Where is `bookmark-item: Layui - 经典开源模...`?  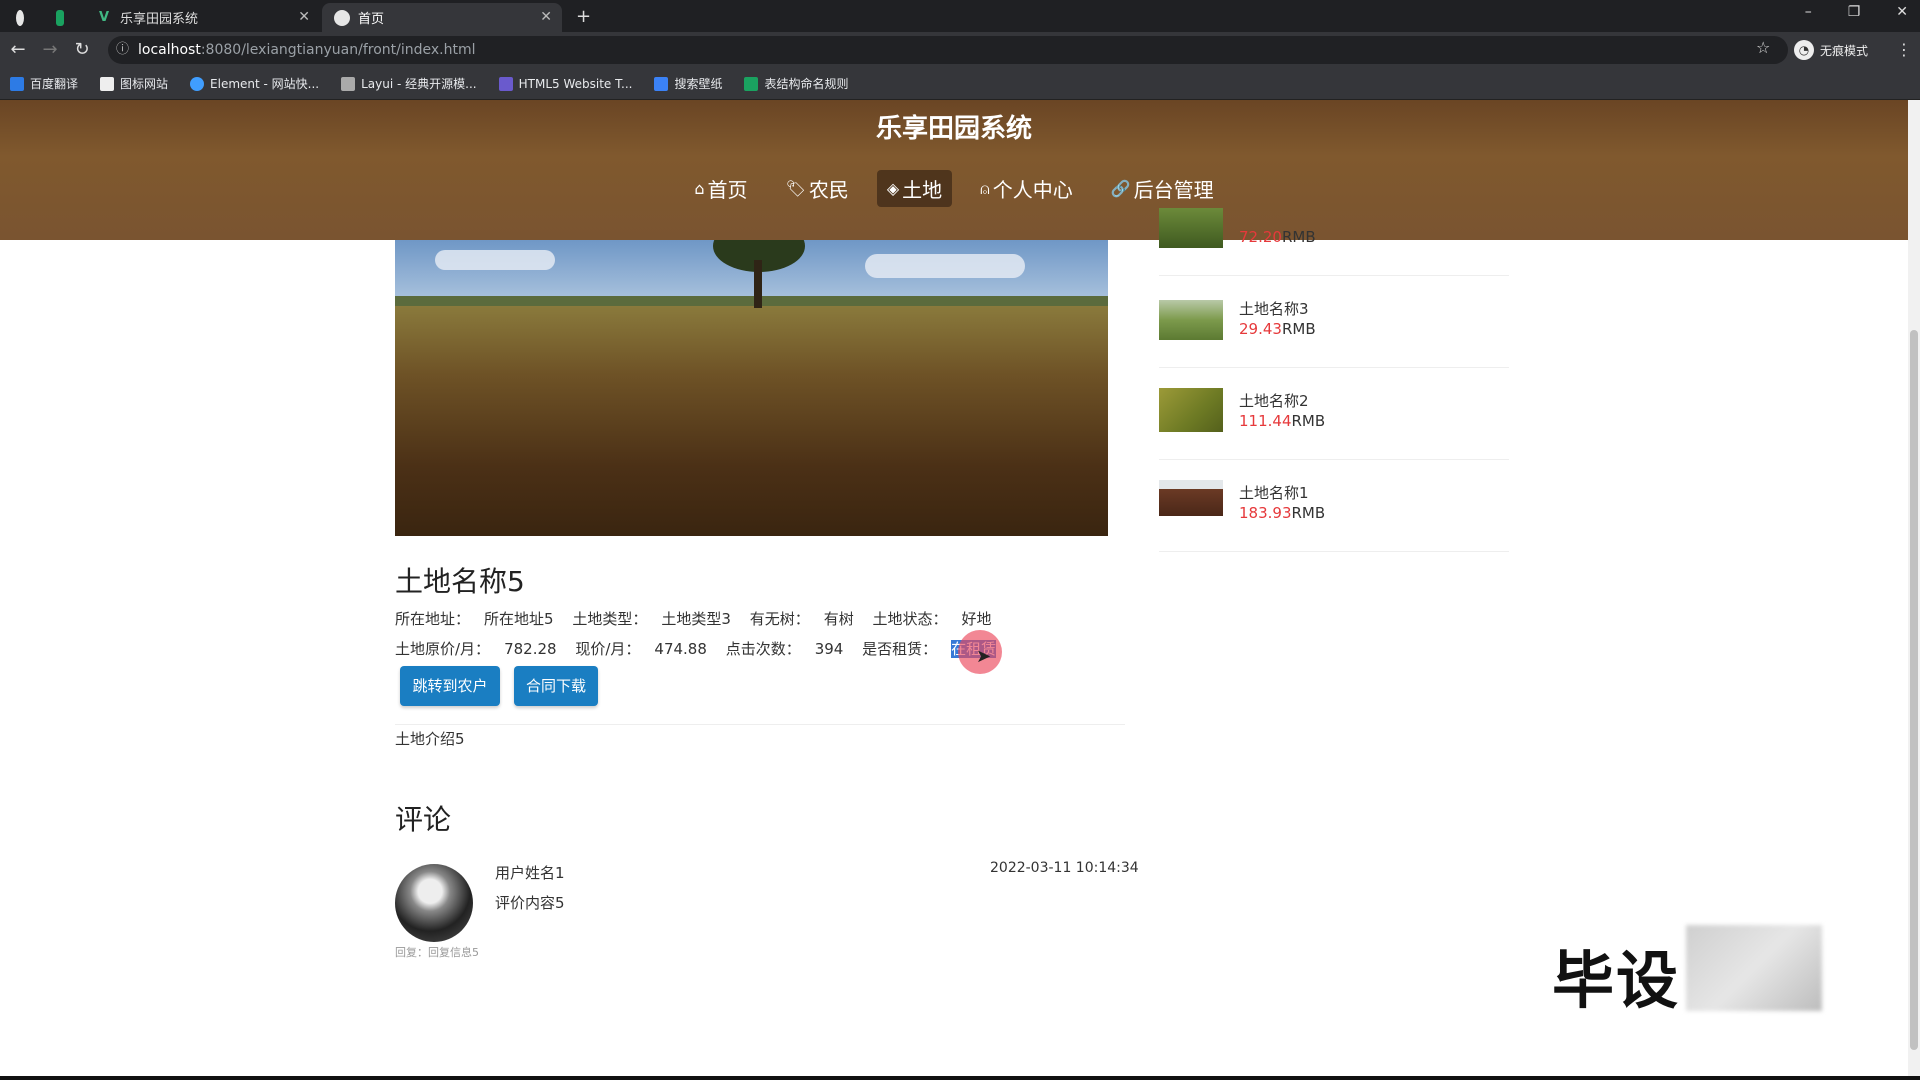
bookmark-item: Layui - 经典开源模... is located at coordinates (409, 83).